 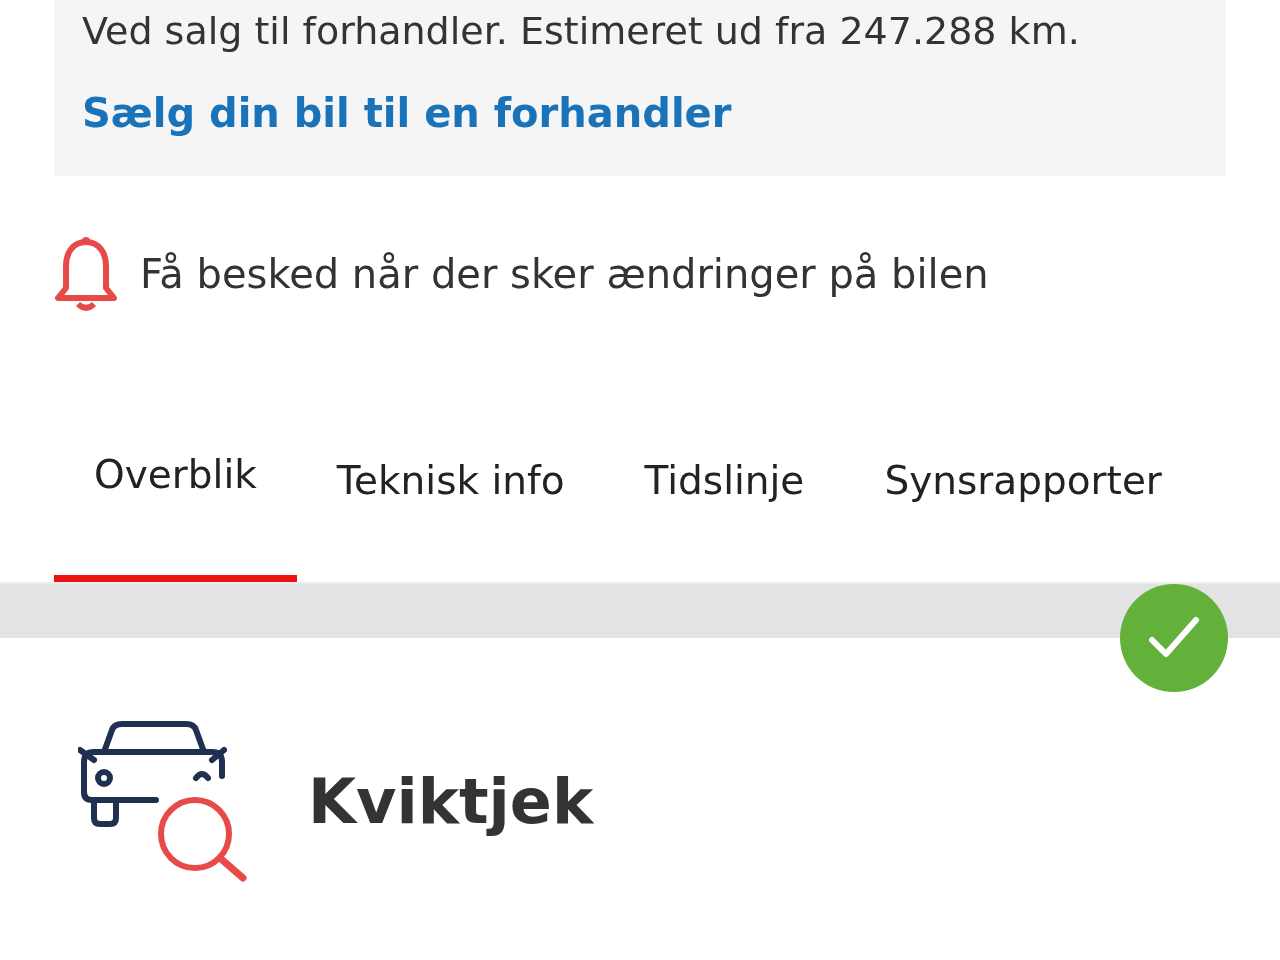 I want to click on tab: Tidslinje, so click(x=724, y=517).